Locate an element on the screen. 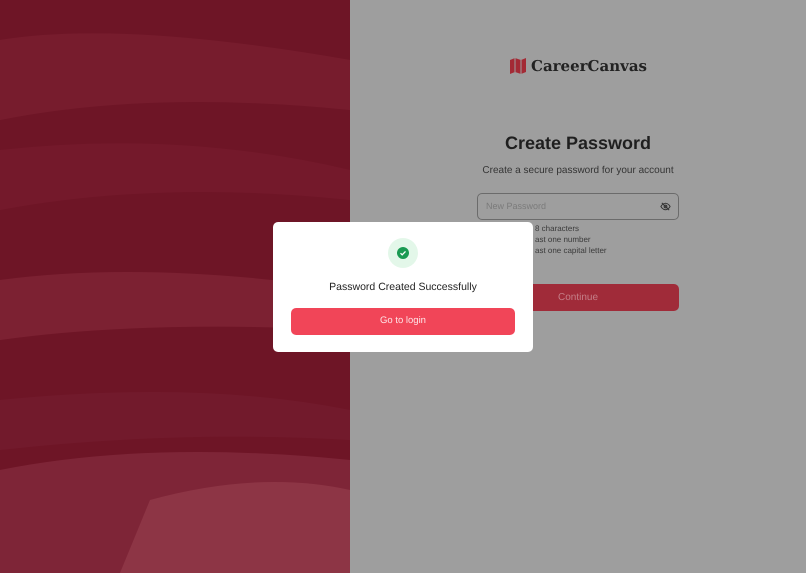 This screenshot has width=806, height=573. map-icon is located at coordinates (518, 66).